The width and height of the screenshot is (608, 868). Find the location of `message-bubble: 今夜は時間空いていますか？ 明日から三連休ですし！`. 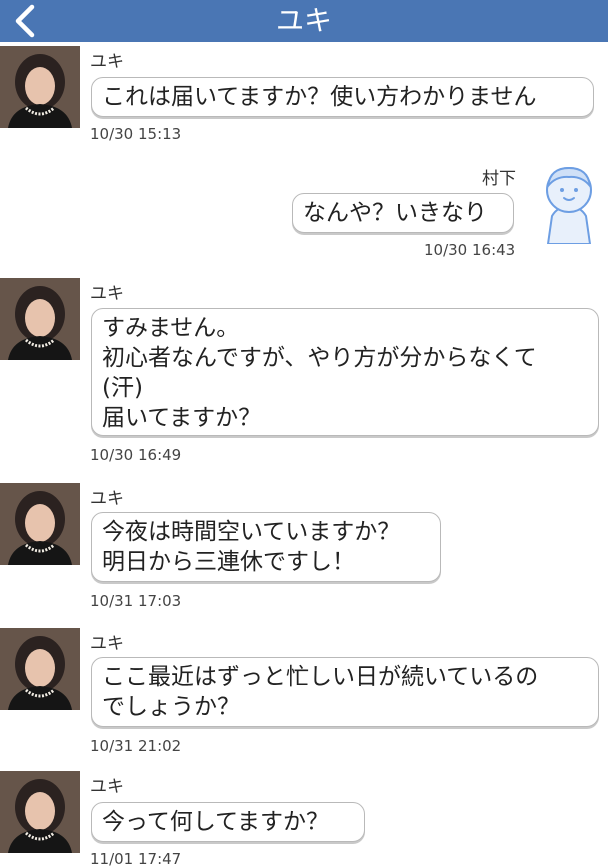

message-bubble: 今夜は時間空いていますか？ 明日から三連休ですし！ is located at coordinates (266, 547).